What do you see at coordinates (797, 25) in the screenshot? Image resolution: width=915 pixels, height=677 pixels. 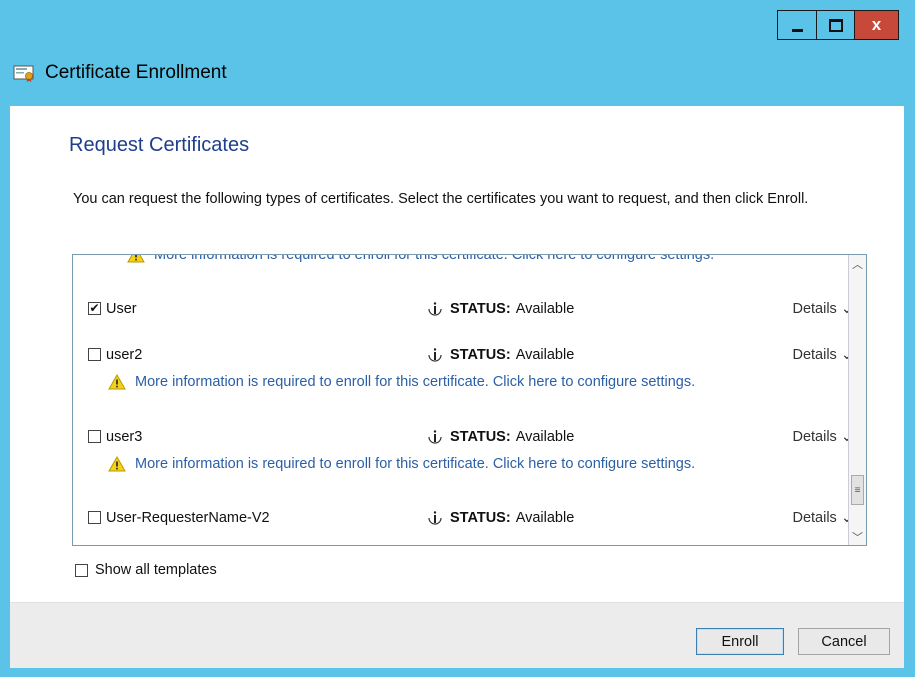 I see `minimize-button` at bounding box center [797, 25].